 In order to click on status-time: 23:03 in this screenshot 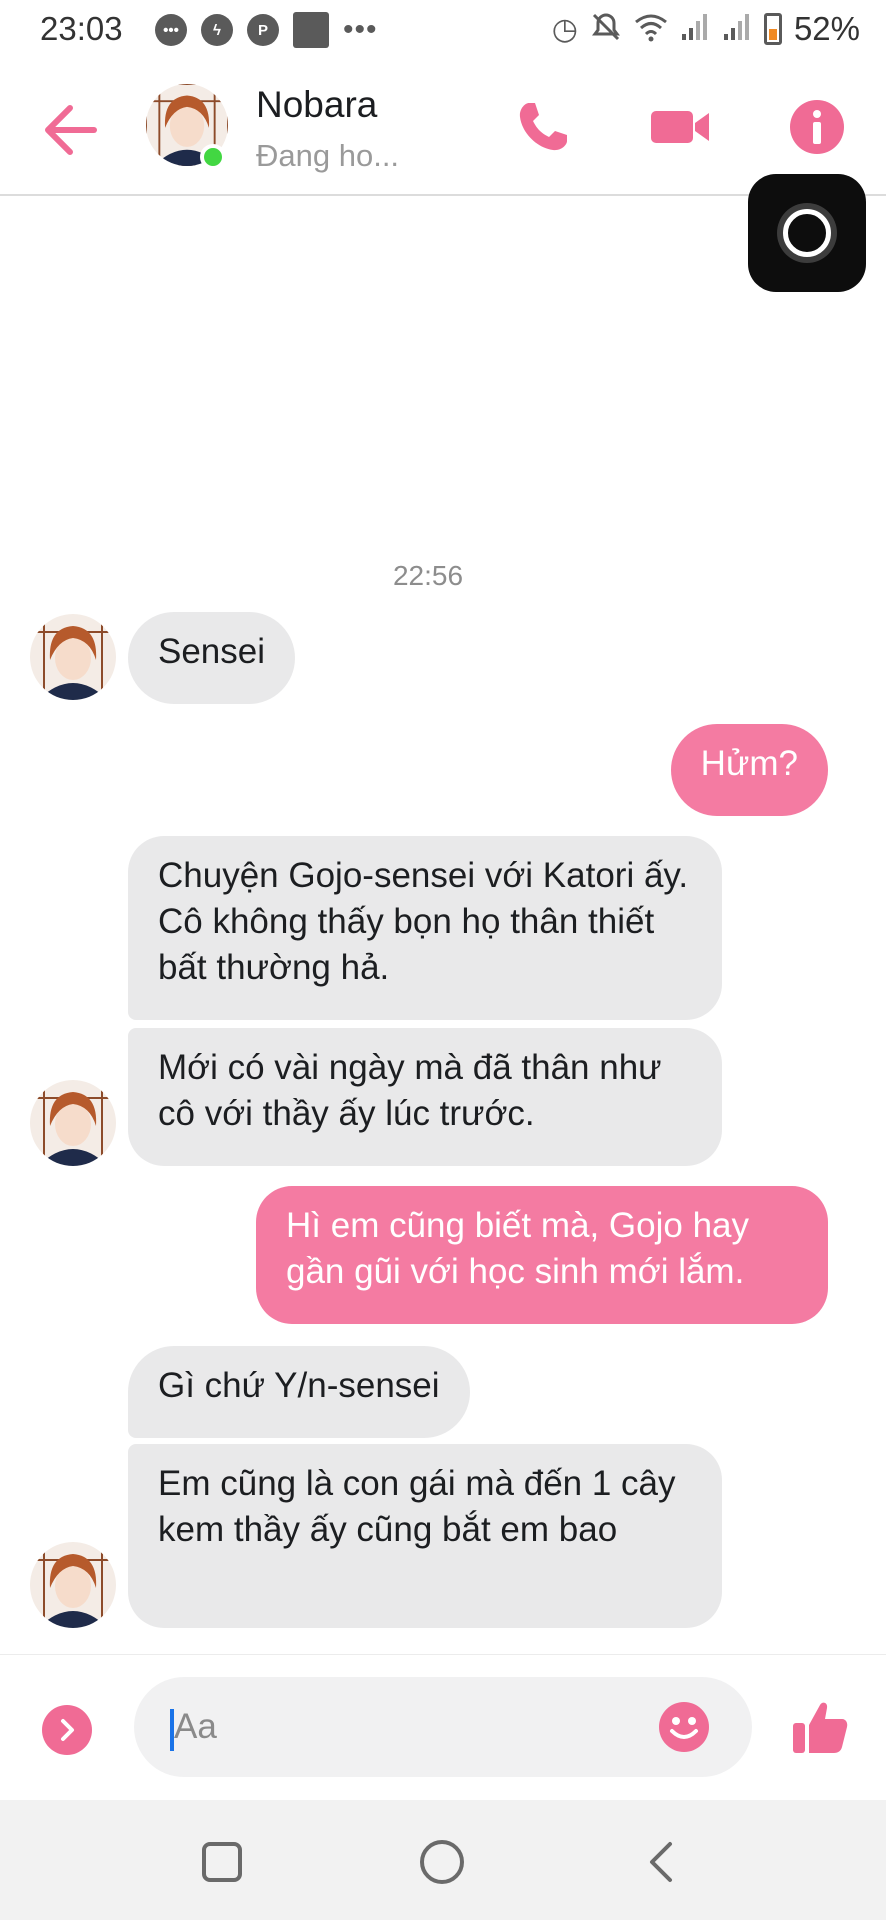, I will do `click(81, 28)`.